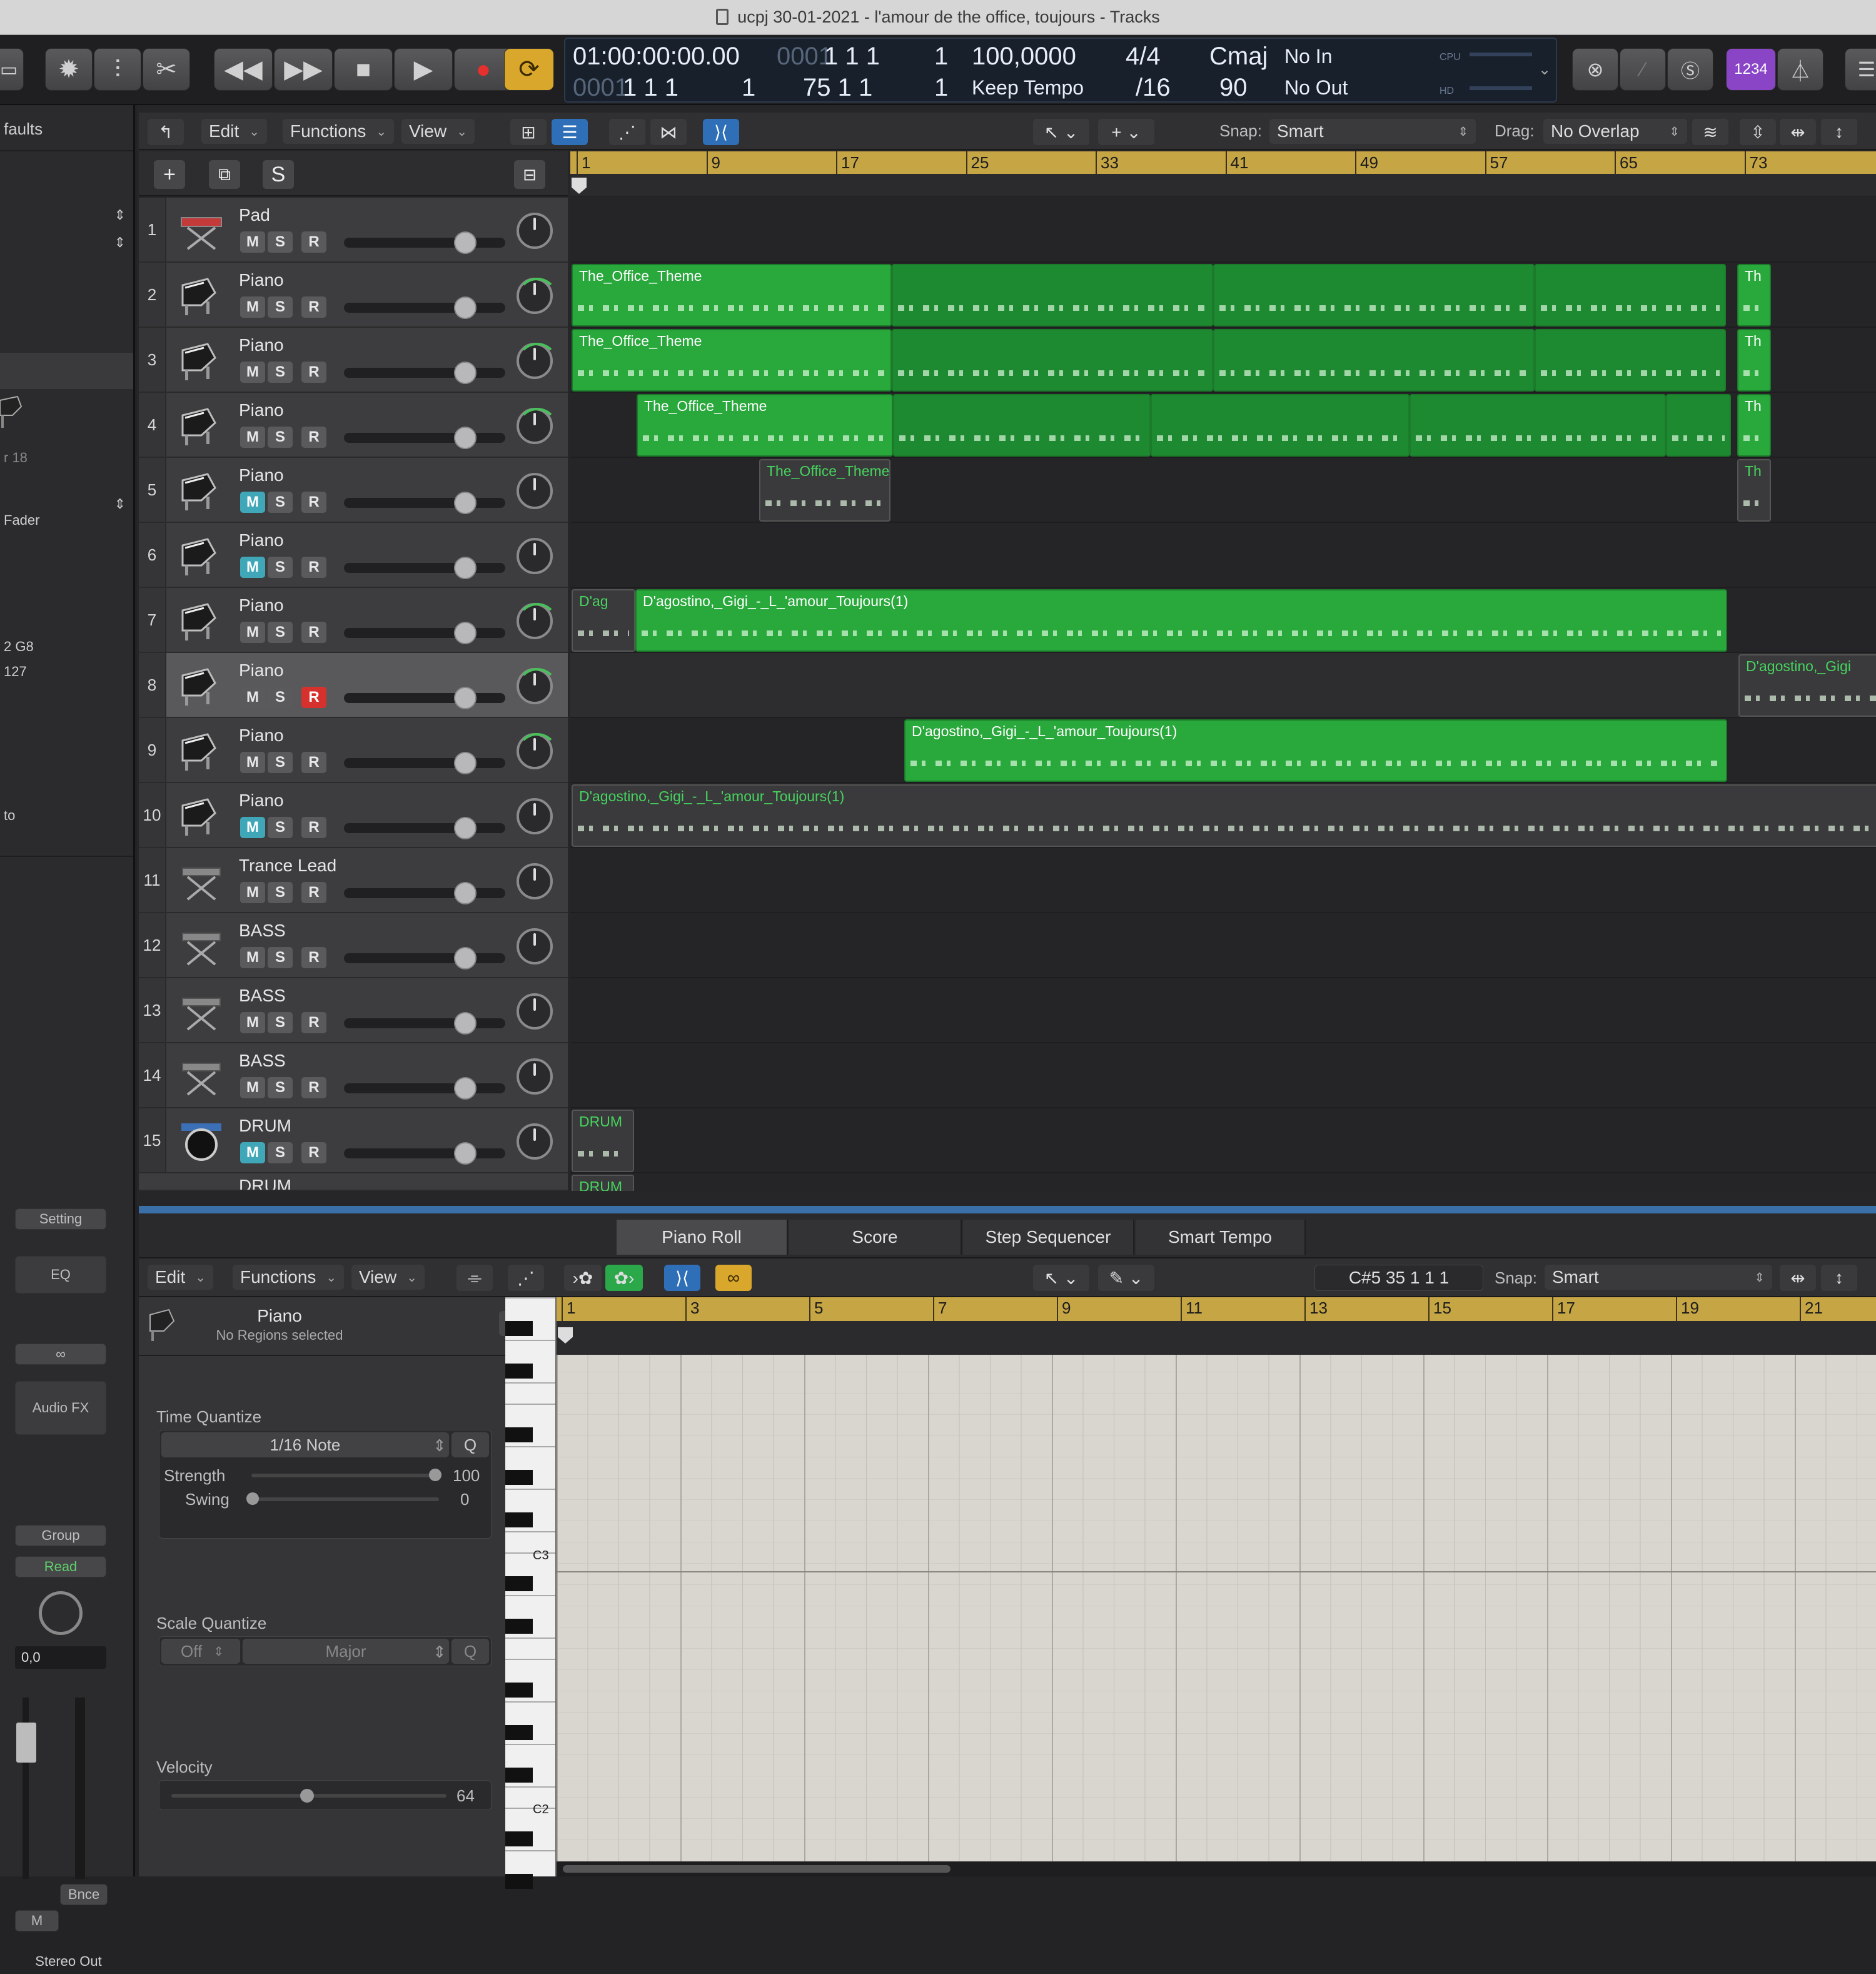 The width and height of the screenshot is (1876, 1974). I want to click on editor-tab: Score, so click(875, 1237).